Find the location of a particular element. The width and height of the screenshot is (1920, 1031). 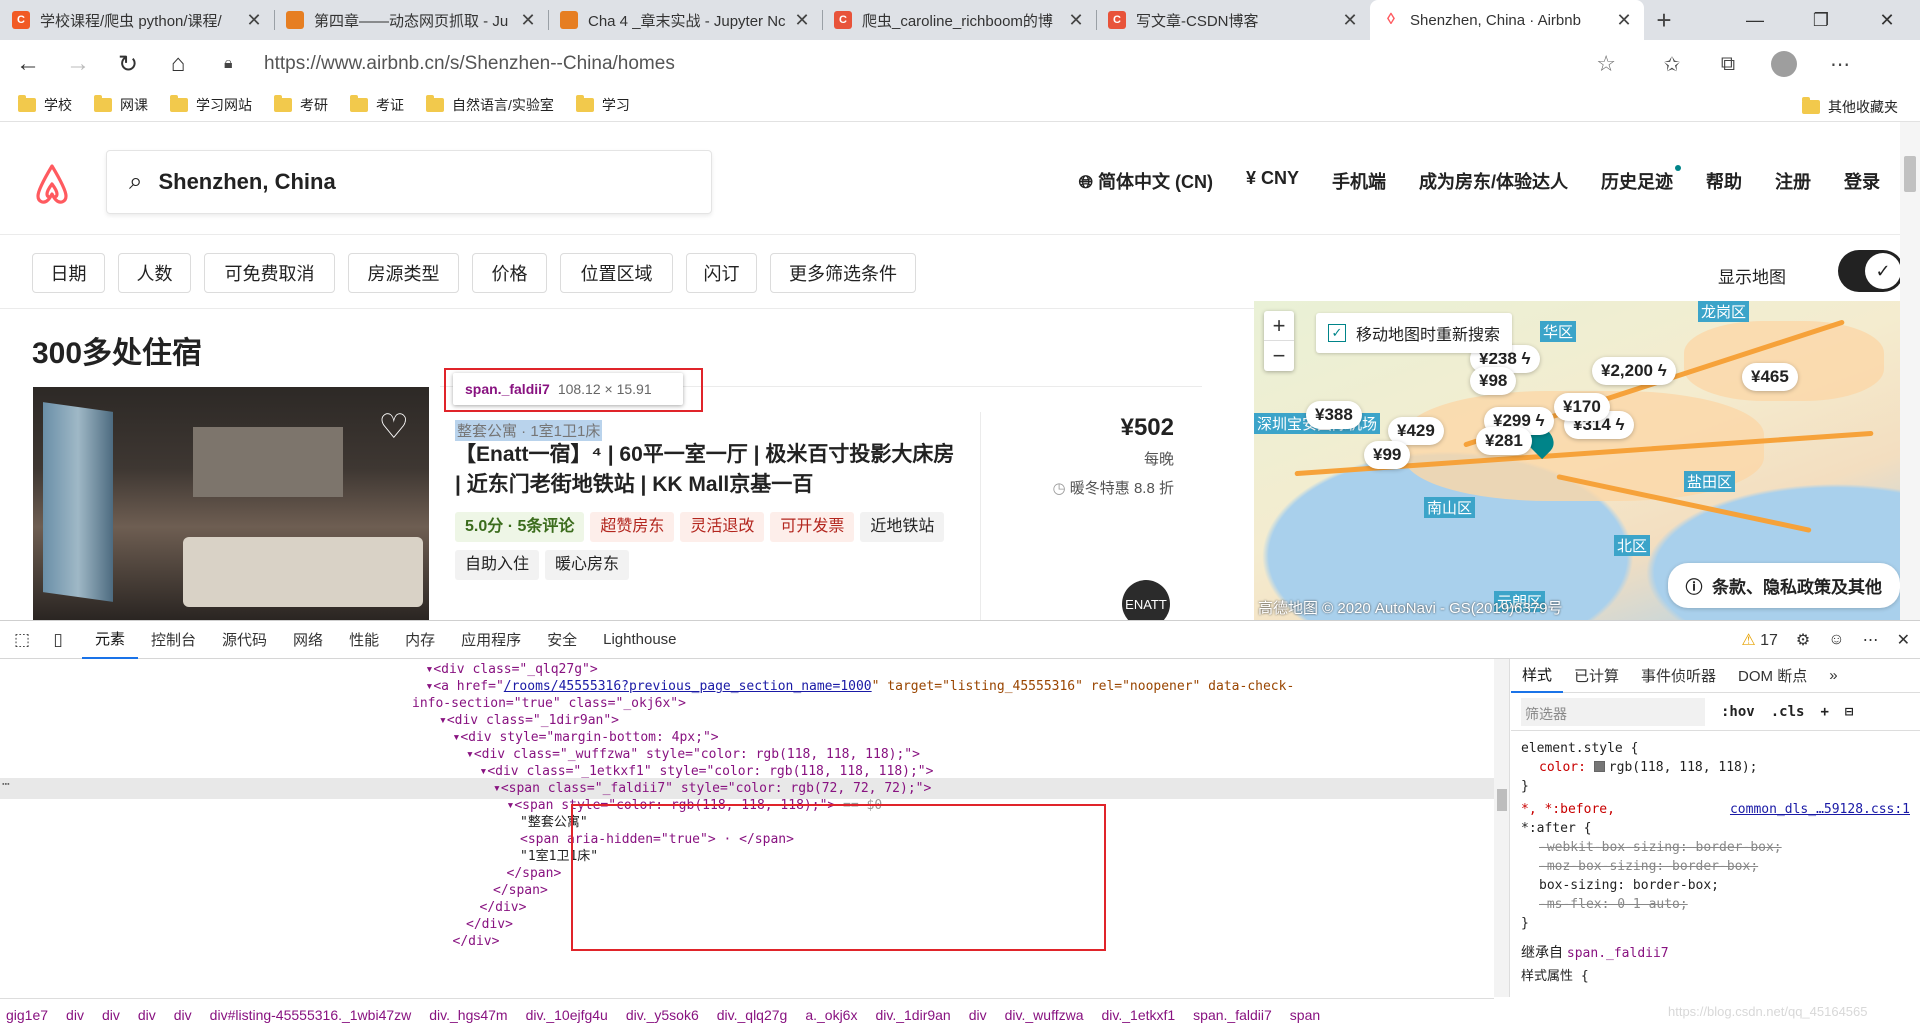

map-price-pin: ¥170 is located at coordinates (1582, 407).